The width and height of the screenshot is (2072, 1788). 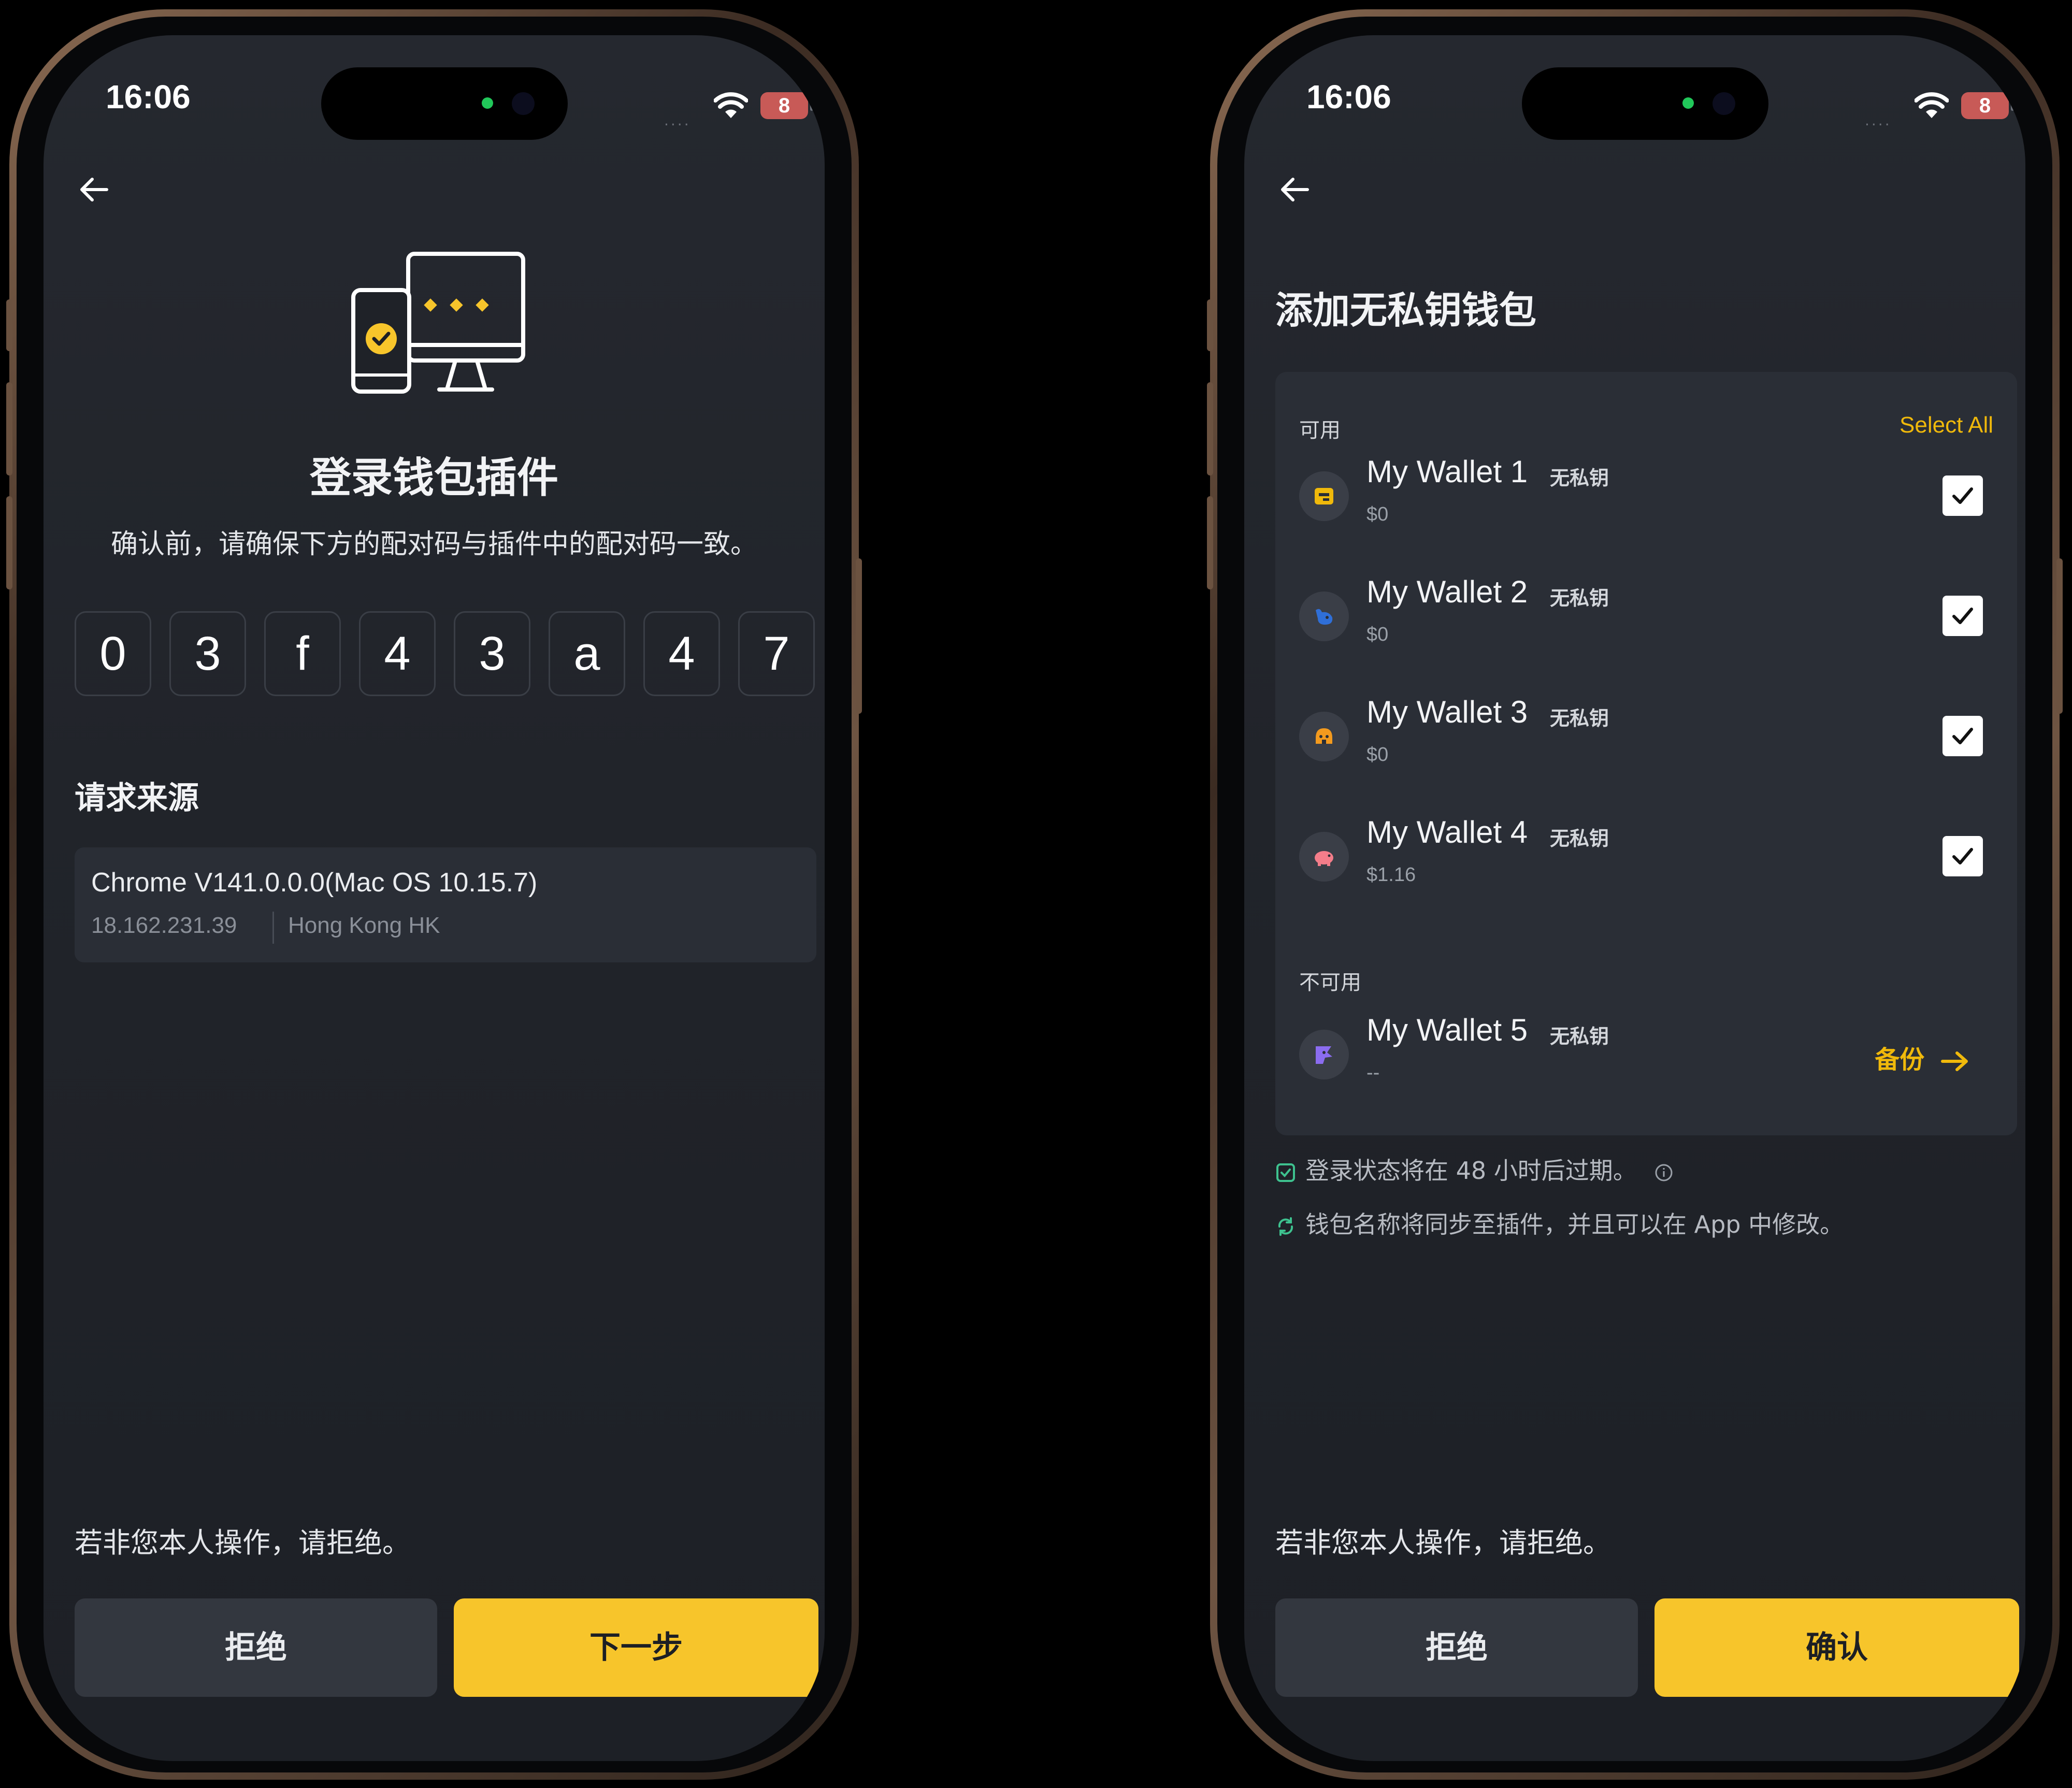 What do you see at coordinates (1900, 1059) in the screenshot?
I see `backup-label: 备份` at bounding box center [1900, 1059].